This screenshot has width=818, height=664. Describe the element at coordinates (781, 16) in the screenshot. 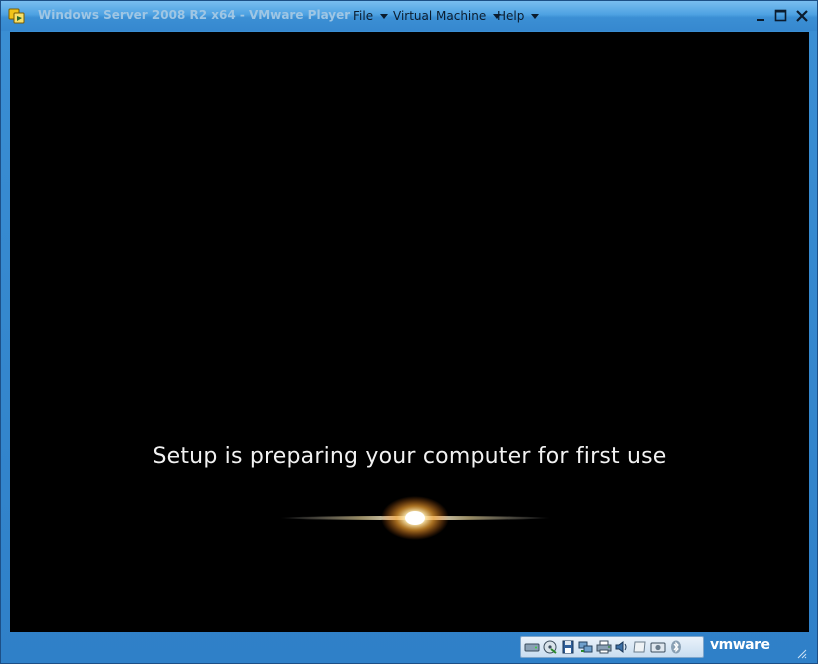

I see `maximize-icon` at that location.